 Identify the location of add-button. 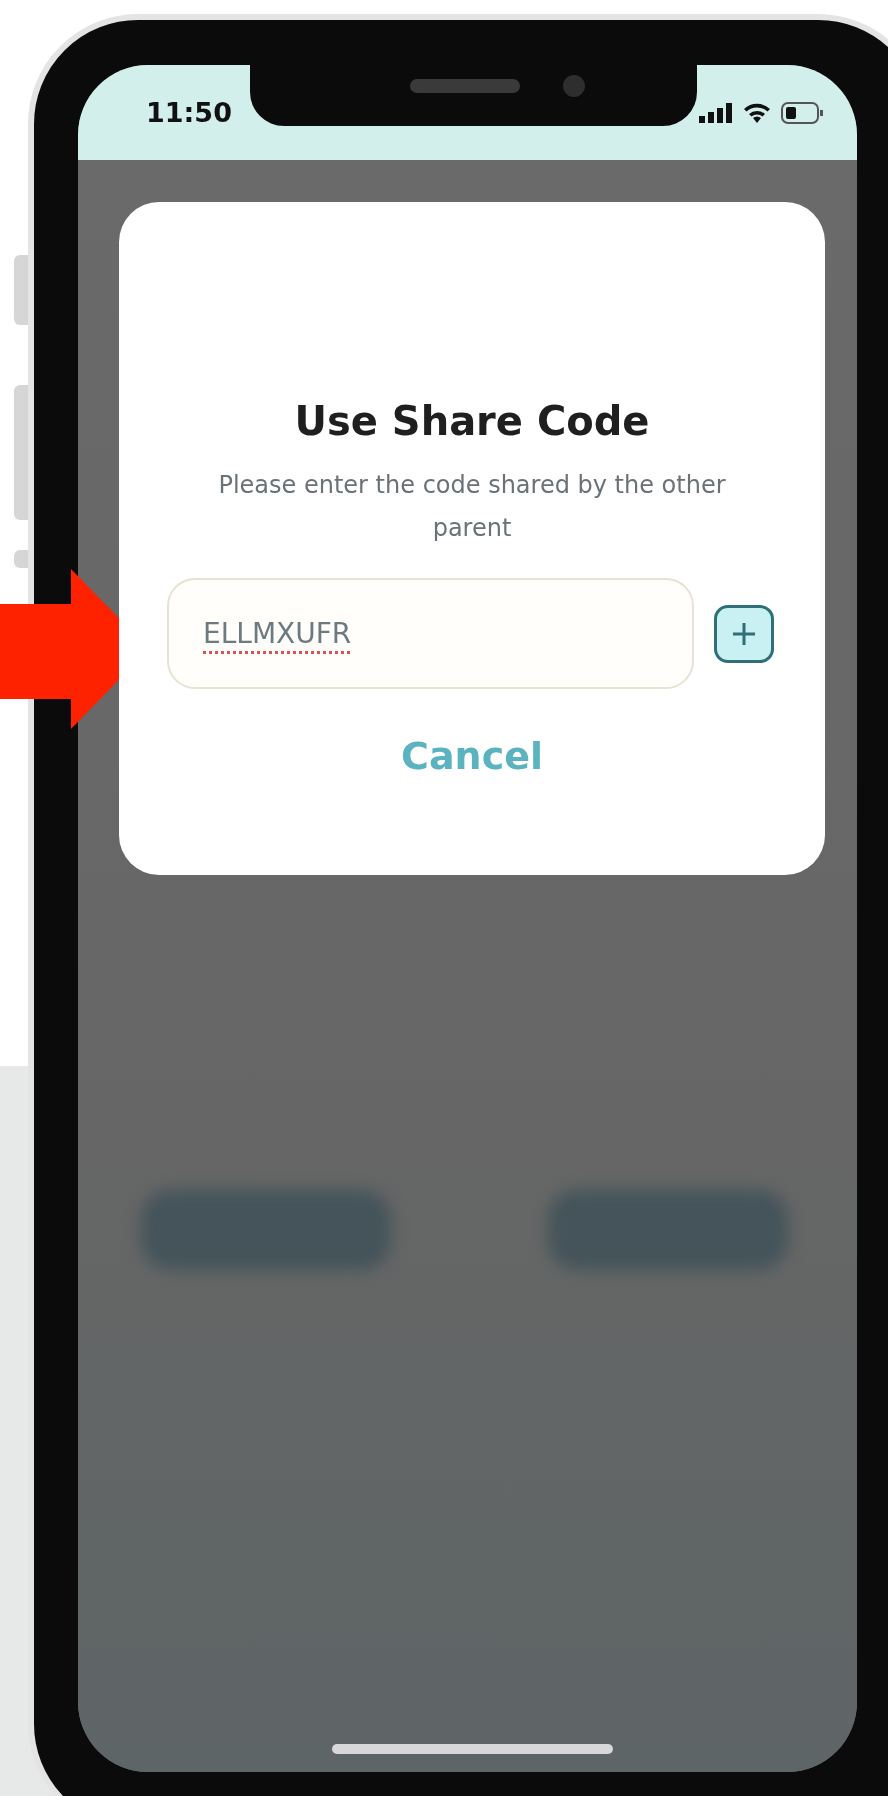
(744, 633).